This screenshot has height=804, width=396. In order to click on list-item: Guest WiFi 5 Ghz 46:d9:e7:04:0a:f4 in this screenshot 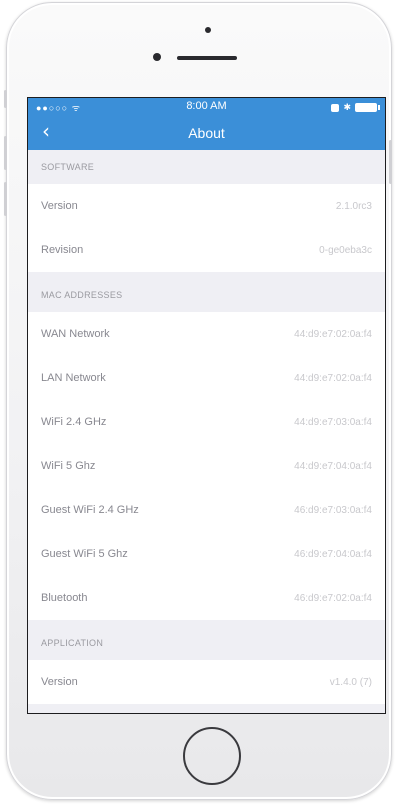, I will do `click(206, 554)`.